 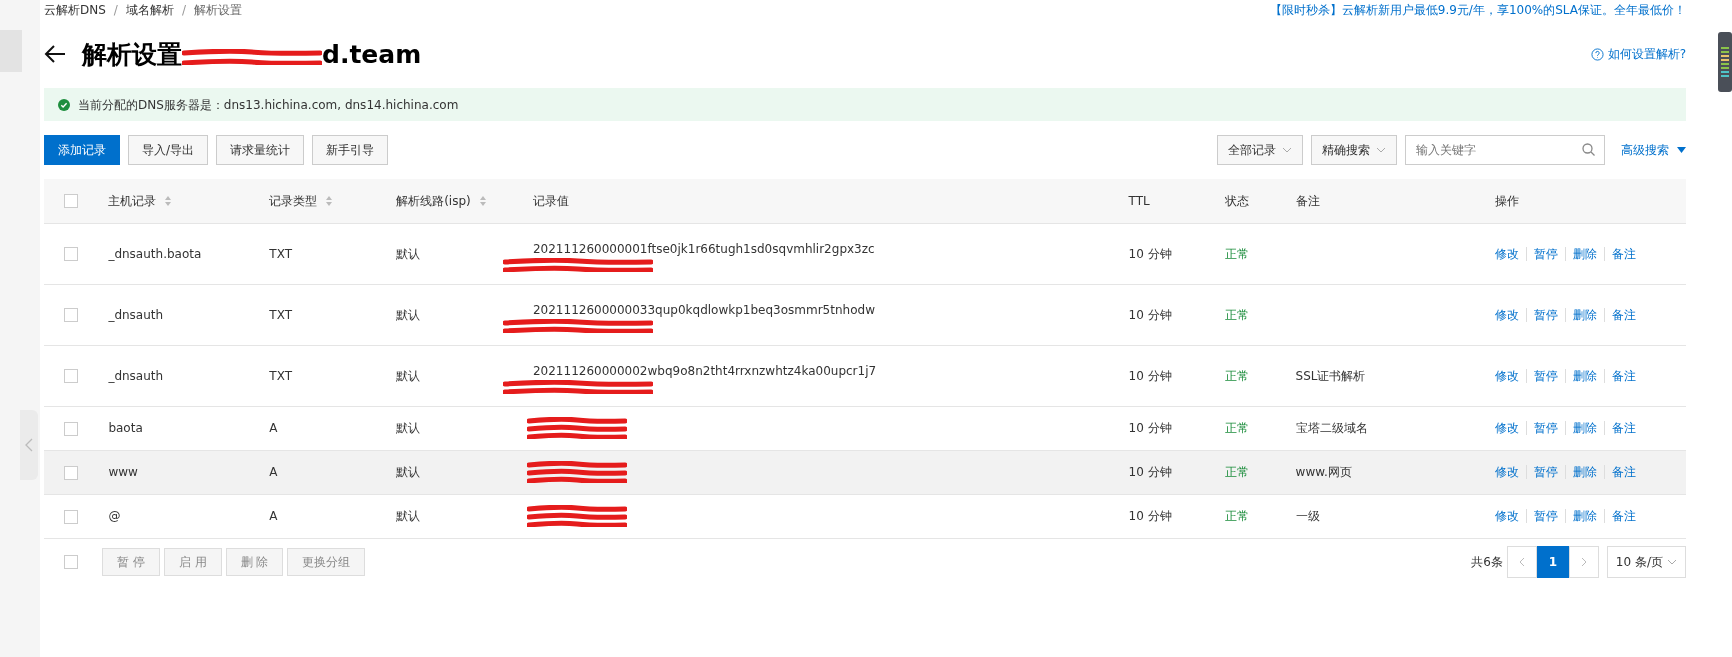 I want to click on table-row: _dnsauth.baota TXT 默认 202111260000001ftse0jk1r66tugh1sd0sqvmhlir2gpx3zc 10 分钟 正常 修改 暂停 删除 备注, so click(x=865, y=253).